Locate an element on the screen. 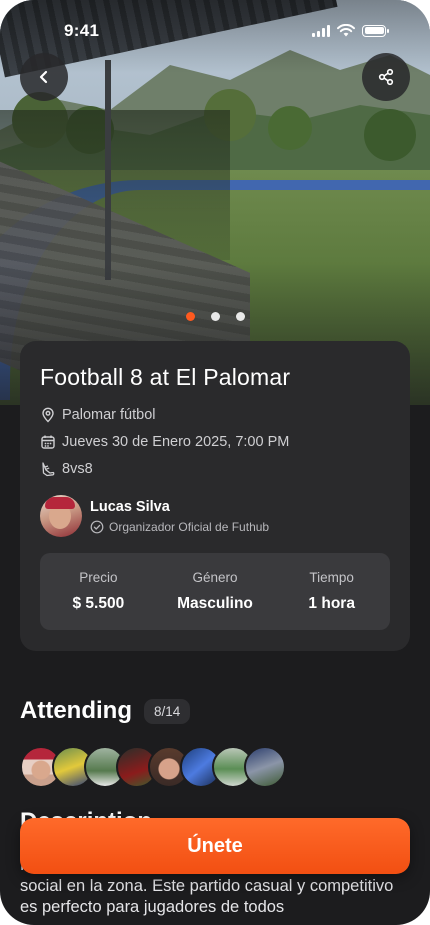 The height and width of the screenshot is (925, 430). organizer-name: Lucas Silva is located at coordinates (130, 506).